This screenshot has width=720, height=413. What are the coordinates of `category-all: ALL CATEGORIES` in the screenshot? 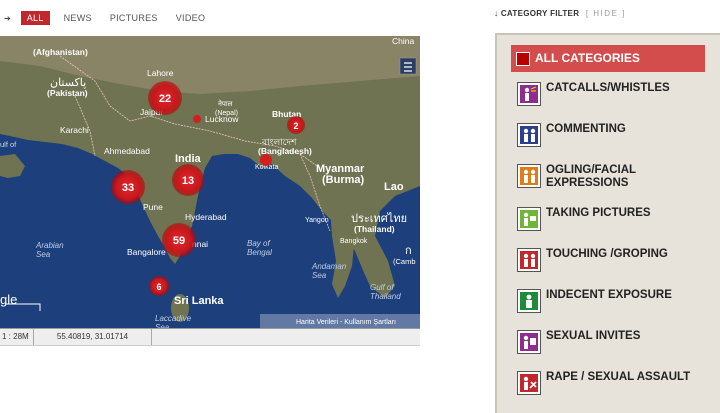 It's located at (608, 58).